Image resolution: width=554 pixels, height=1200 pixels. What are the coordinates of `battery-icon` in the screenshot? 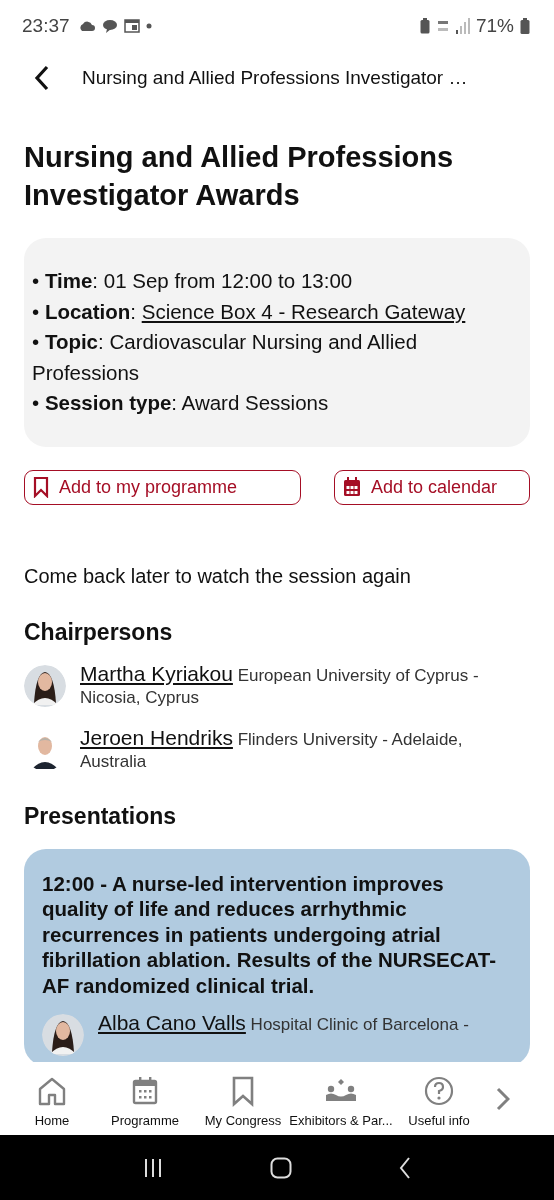 It's located at (525, 26).